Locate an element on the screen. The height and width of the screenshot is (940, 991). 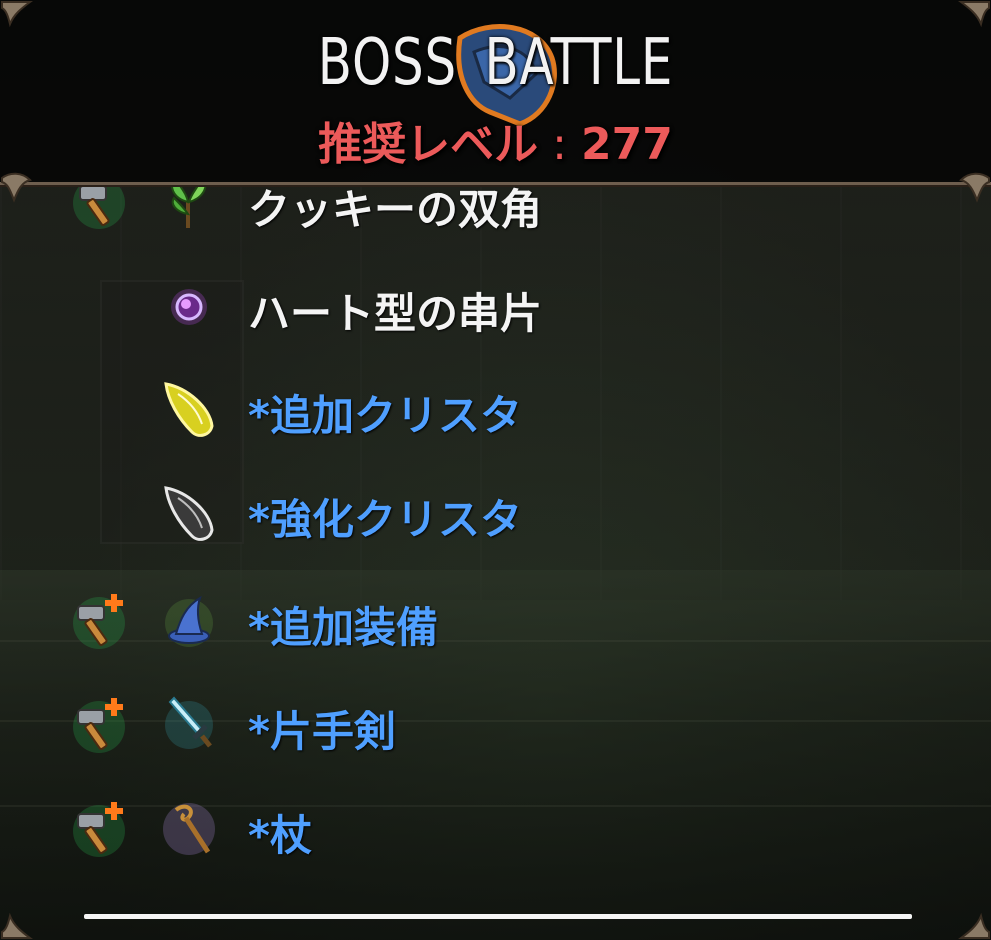
sword-icon is located at coordinates (189, 722).